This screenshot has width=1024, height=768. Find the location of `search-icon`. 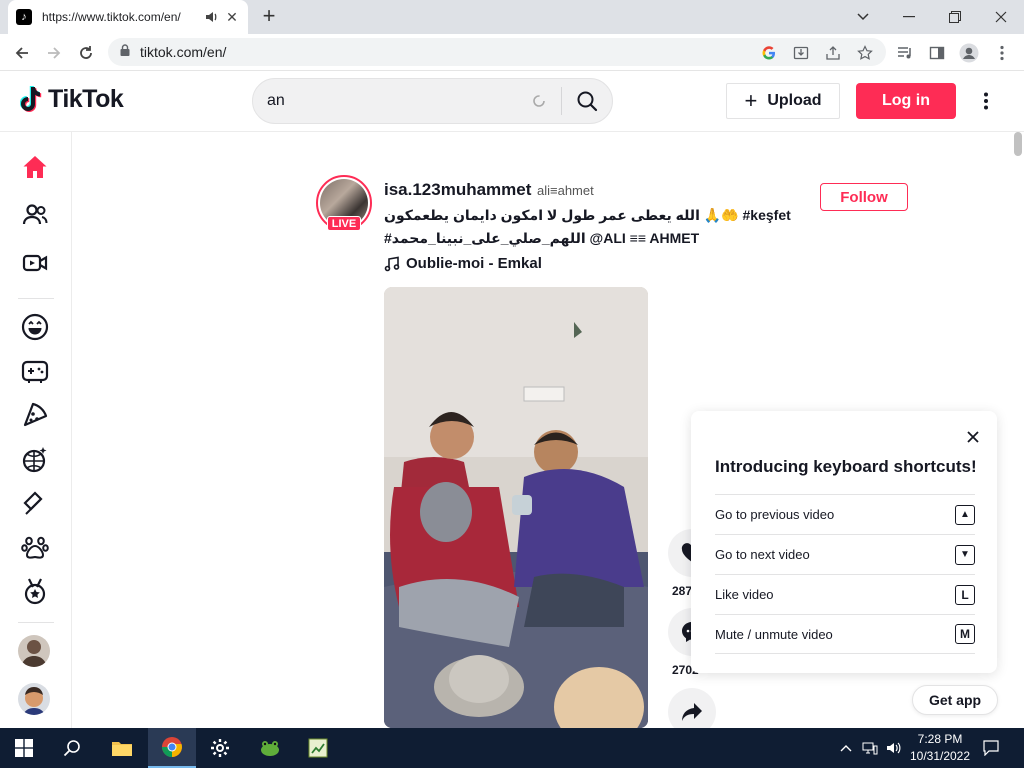

search-icon is located at coordinates (587, 101).